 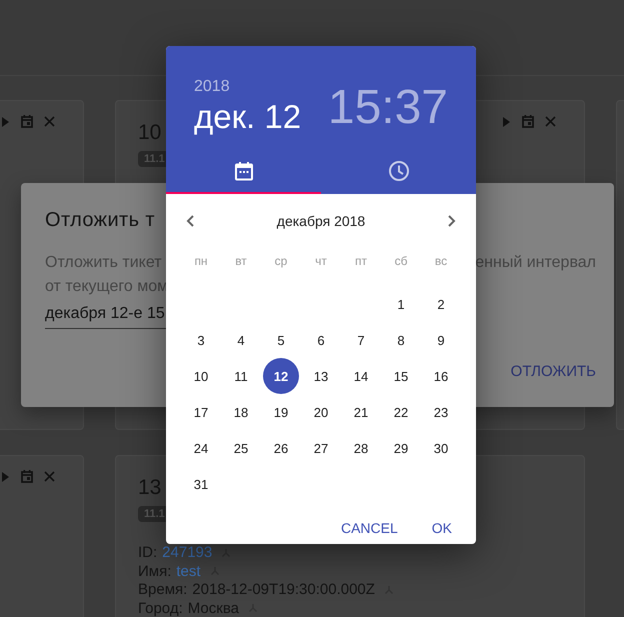 I want to click on chevron-right-icon, so click(x=452, y=221).